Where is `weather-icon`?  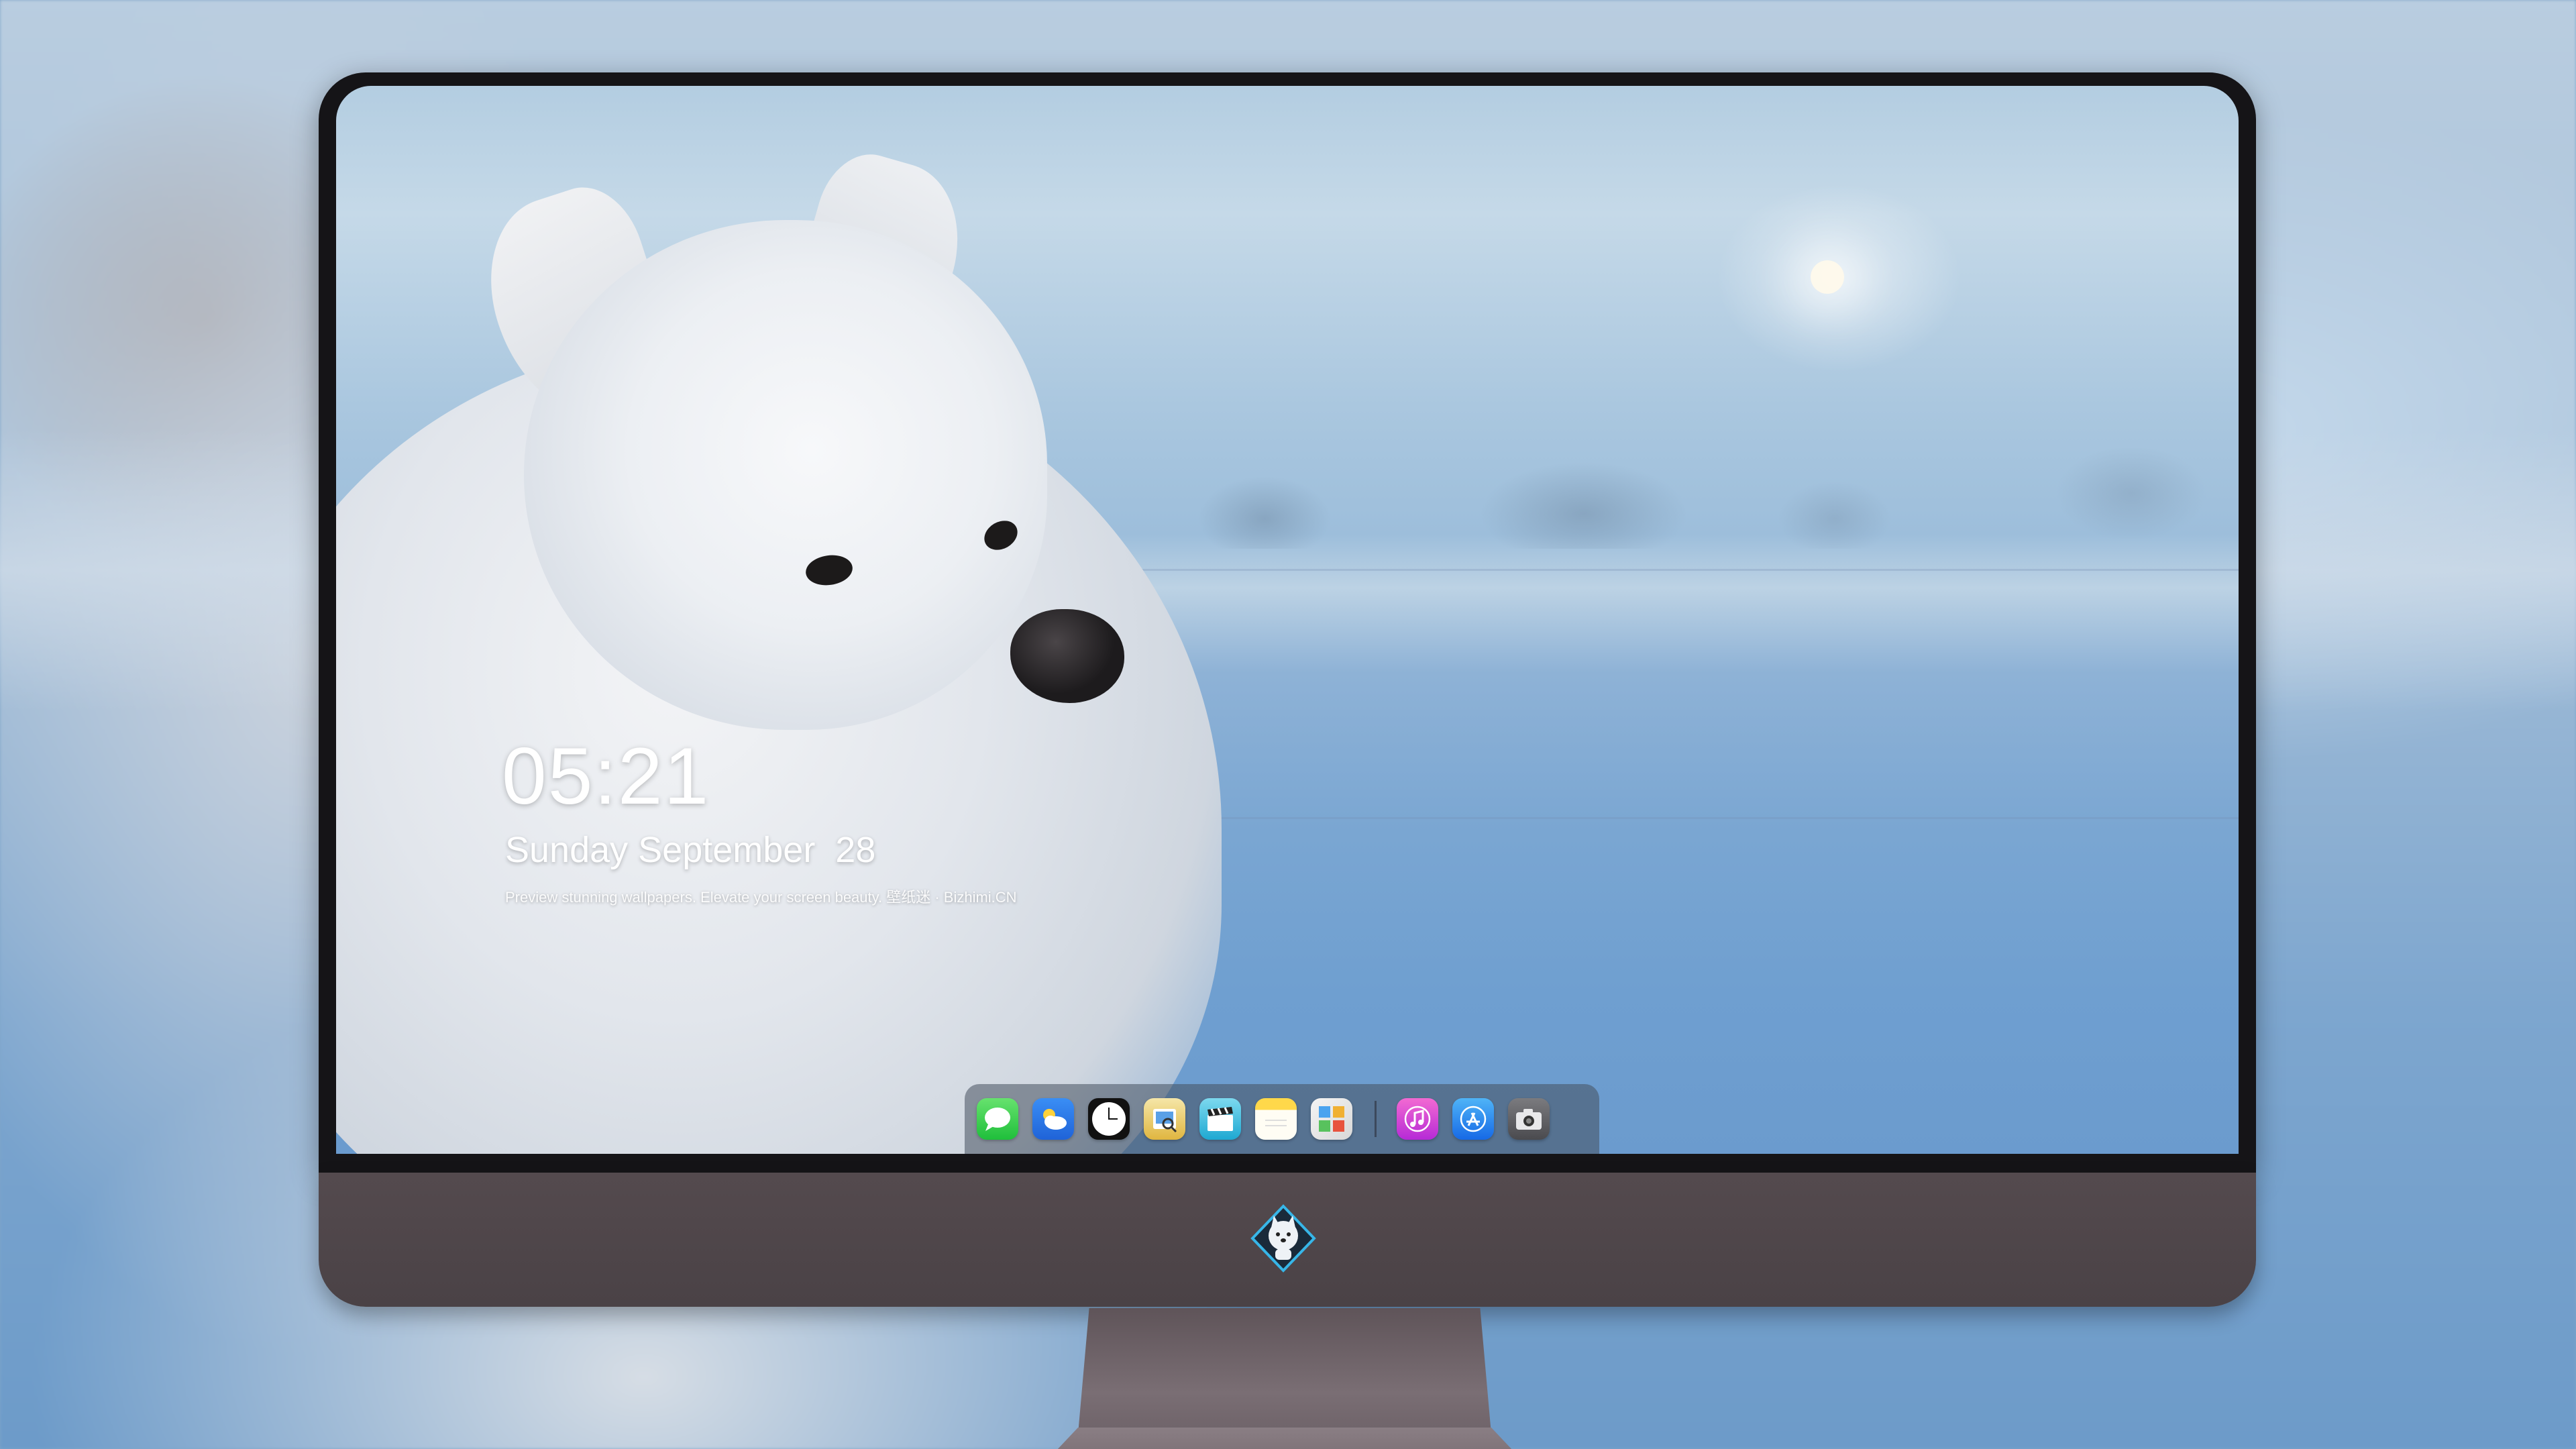
weather-icon is located at coordinates (1053, 1119).